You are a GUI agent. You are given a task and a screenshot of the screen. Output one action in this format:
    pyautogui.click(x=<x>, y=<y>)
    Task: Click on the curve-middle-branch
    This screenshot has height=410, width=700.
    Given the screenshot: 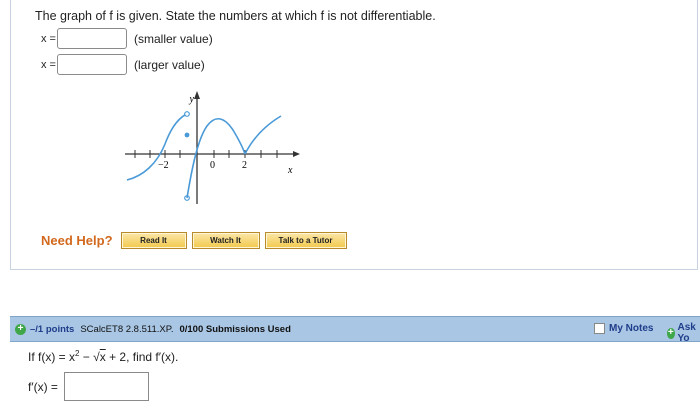 What is the action you would take?
    pyautogui.click(x=216, y=158)
    